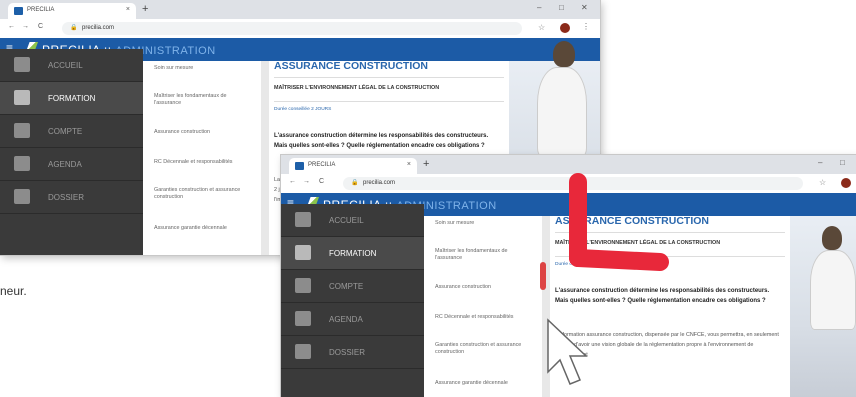  I want to click on lock-icon: 🔒, so click(74, 28).